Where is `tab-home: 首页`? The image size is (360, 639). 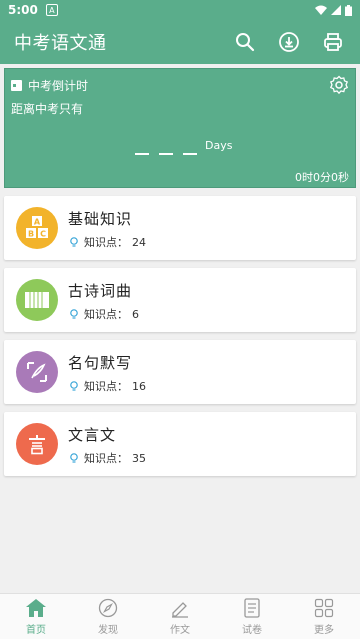 tab-home: 首页 is located at coordinates (36, 616).